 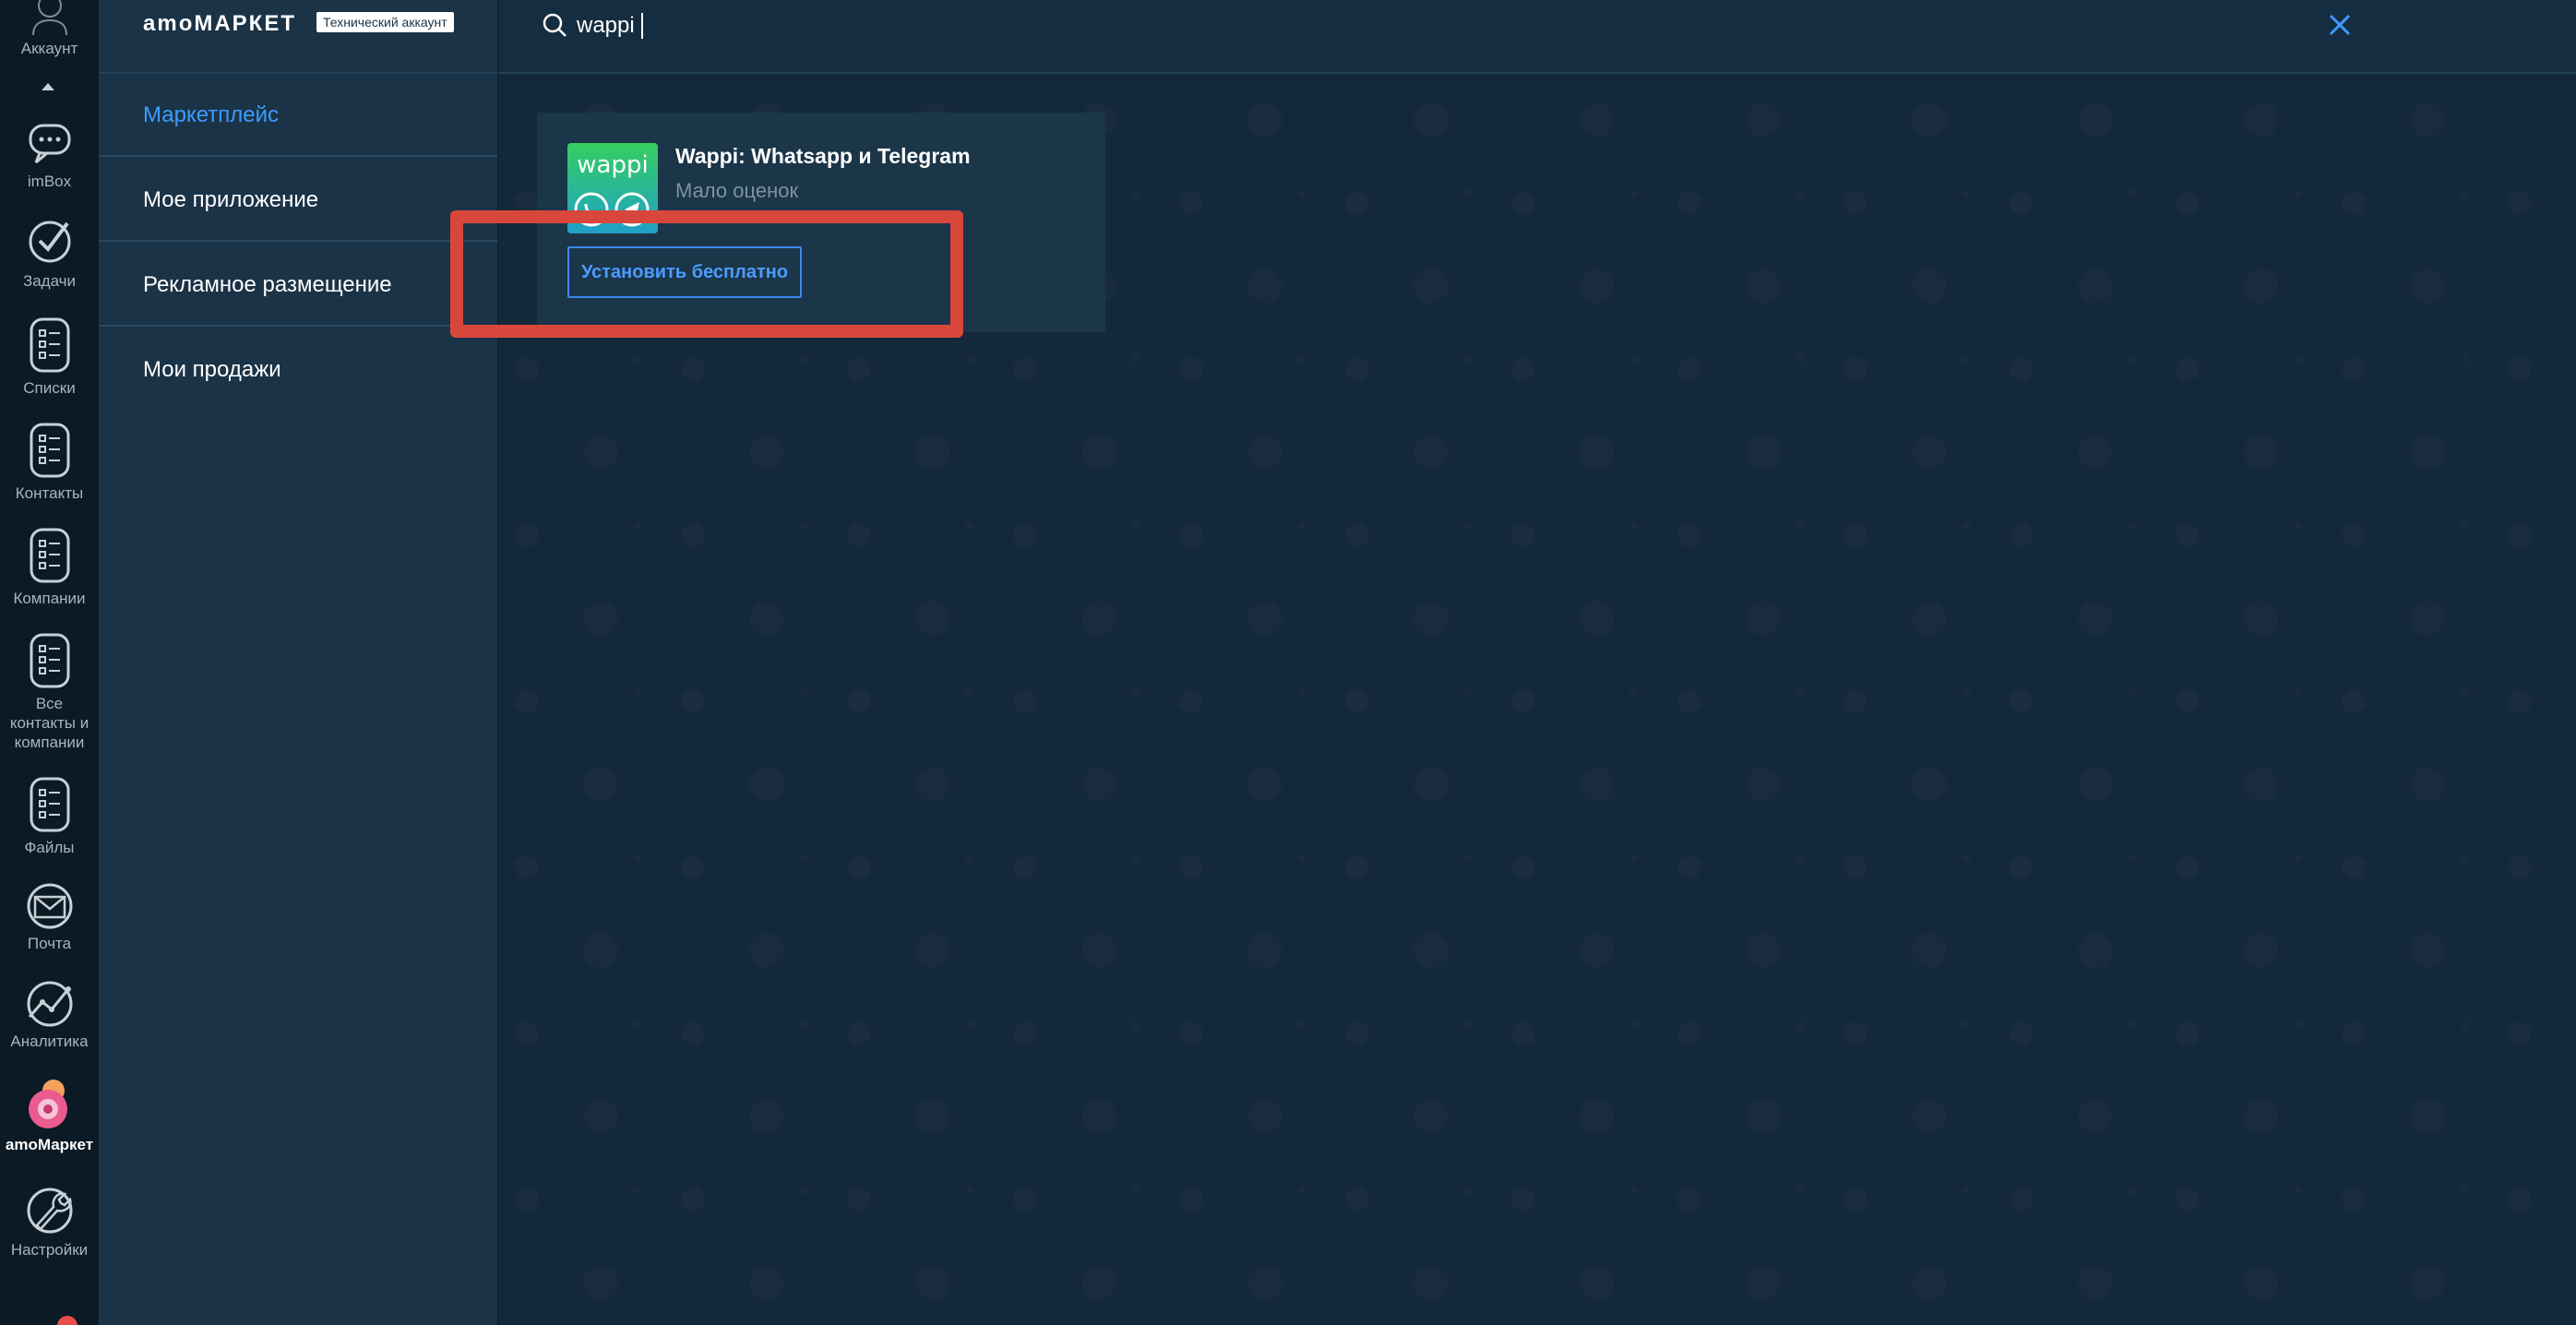 I want to click on rail-label-contacts: Контакты, so click(x=50, y=493).